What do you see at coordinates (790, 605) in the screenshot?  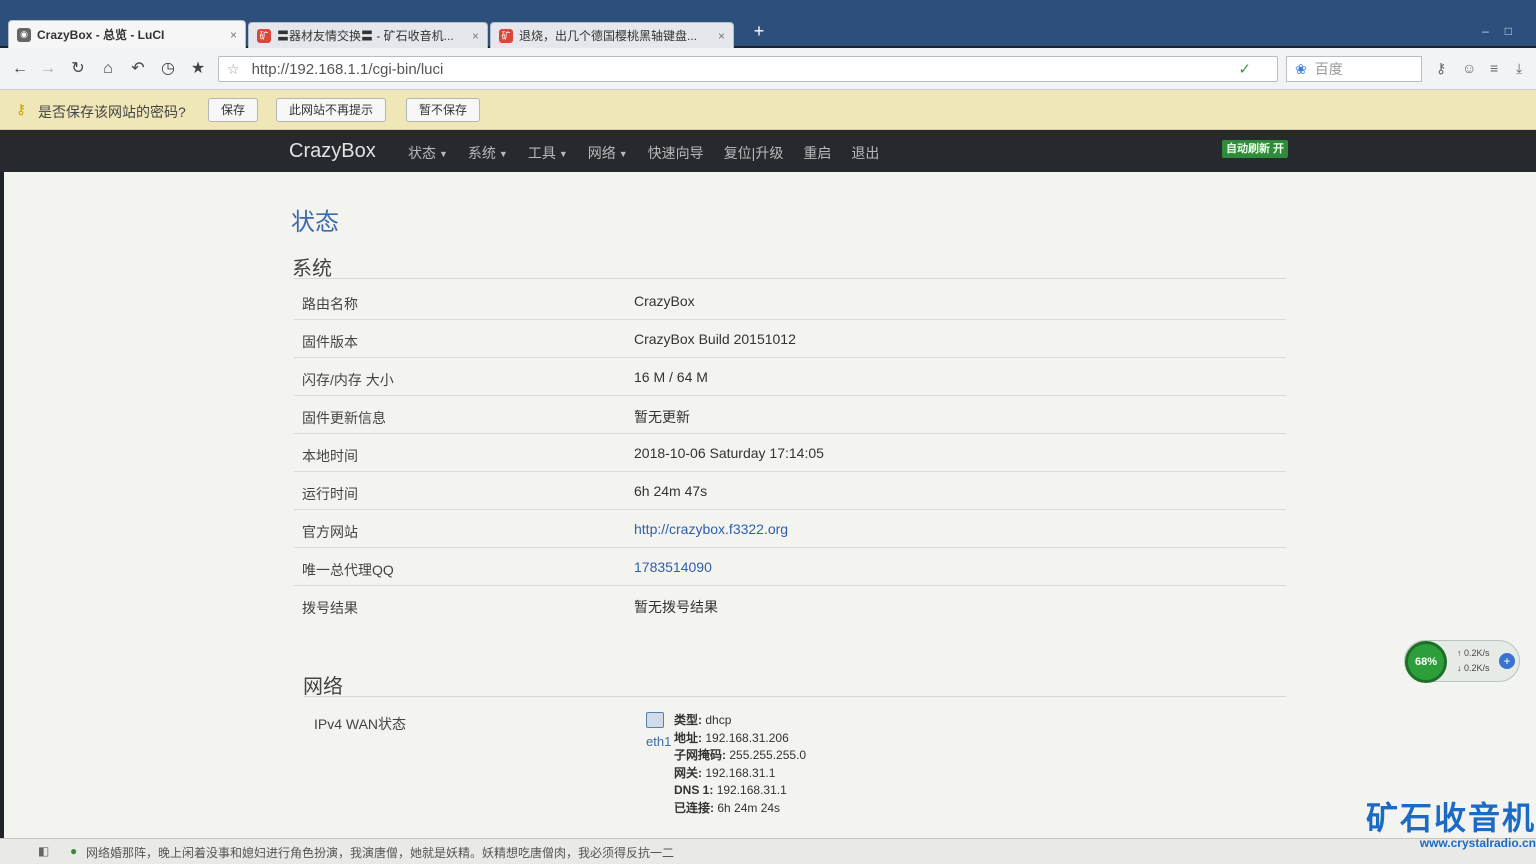 I see `table-row: 拨号结果 暂无拨号结果` at bounding box center [790, 605].